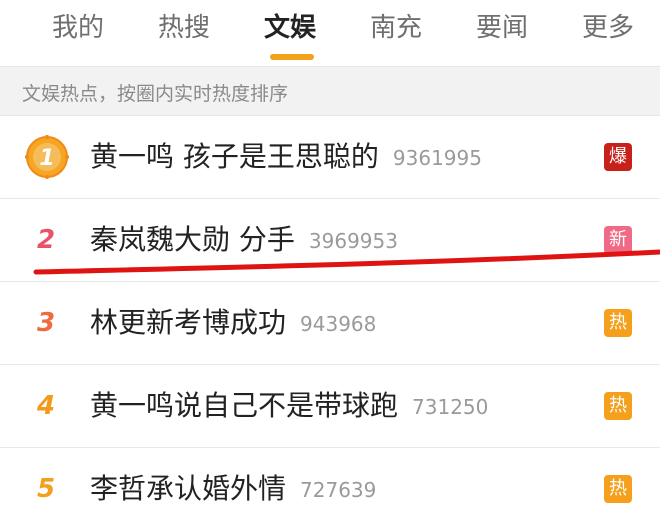 This screenshot has width=660, height=531. I want to click on item-title-text: 黄一鸣 孩子是王思聪的, so click(234, 156).